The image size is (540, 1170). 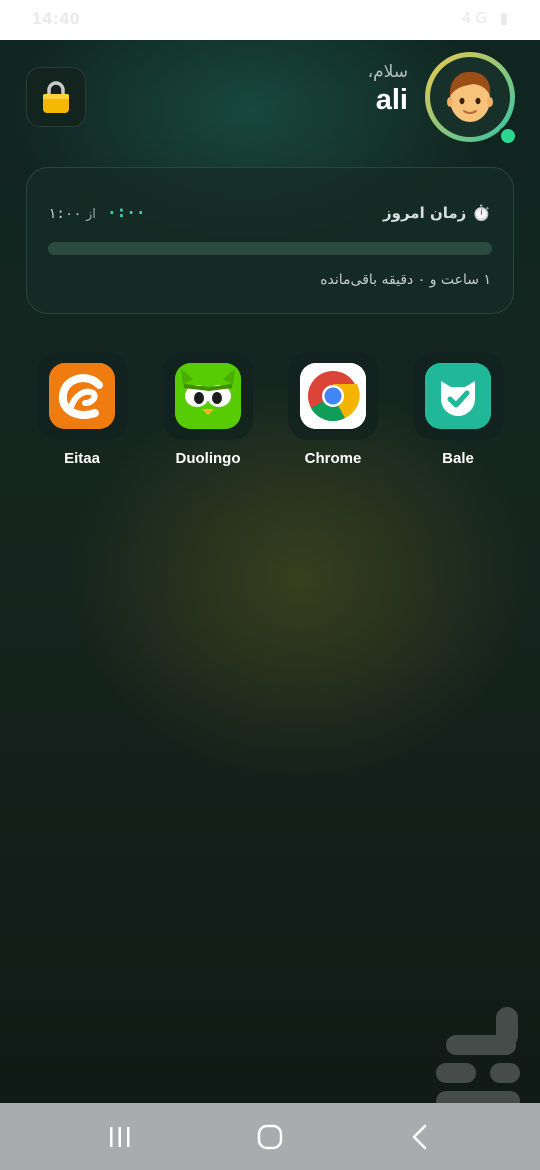 What do you see at coordinates (82, 458) in the screenshot?
I see `app-label: Eitaa` at bounding box center [82, 458].